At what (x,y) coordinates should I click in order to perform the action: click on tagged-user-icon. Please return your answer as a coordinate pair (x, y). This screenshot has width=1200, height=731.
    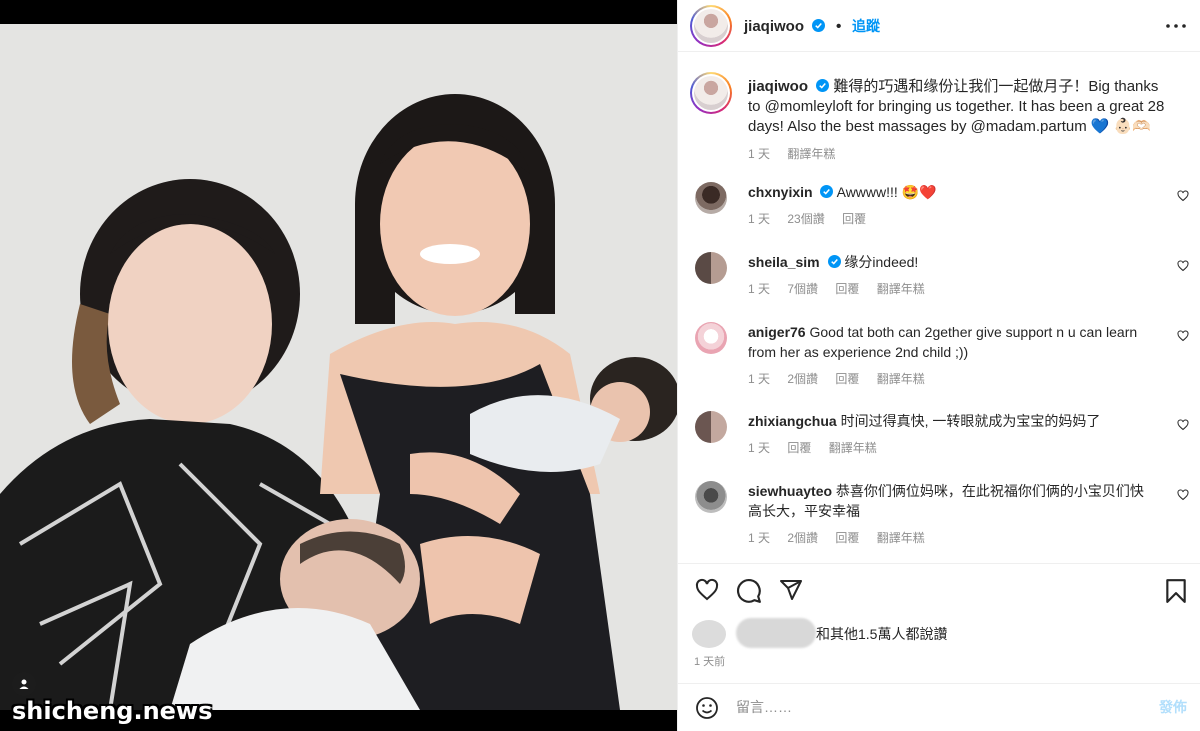
    Looking at the image, I should click on (24, 684).